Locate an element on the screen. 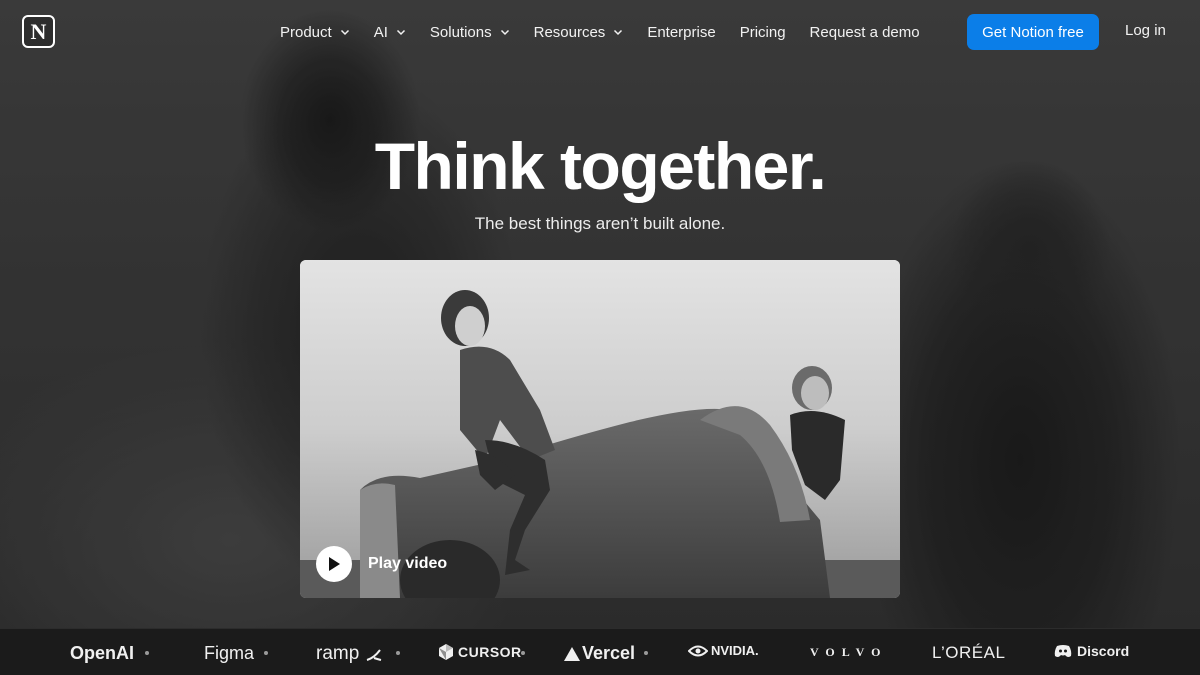 This screenshot has height=675, width=1200. ramp-logo: ramp is located at coordinates (349, 654).